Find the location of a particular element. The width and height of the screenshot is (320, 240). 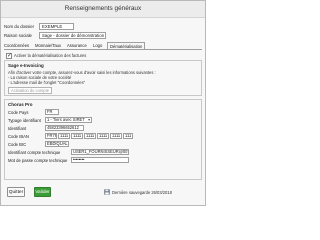

bic-input: EBDIQUAL is located at coordinates (57, 144).